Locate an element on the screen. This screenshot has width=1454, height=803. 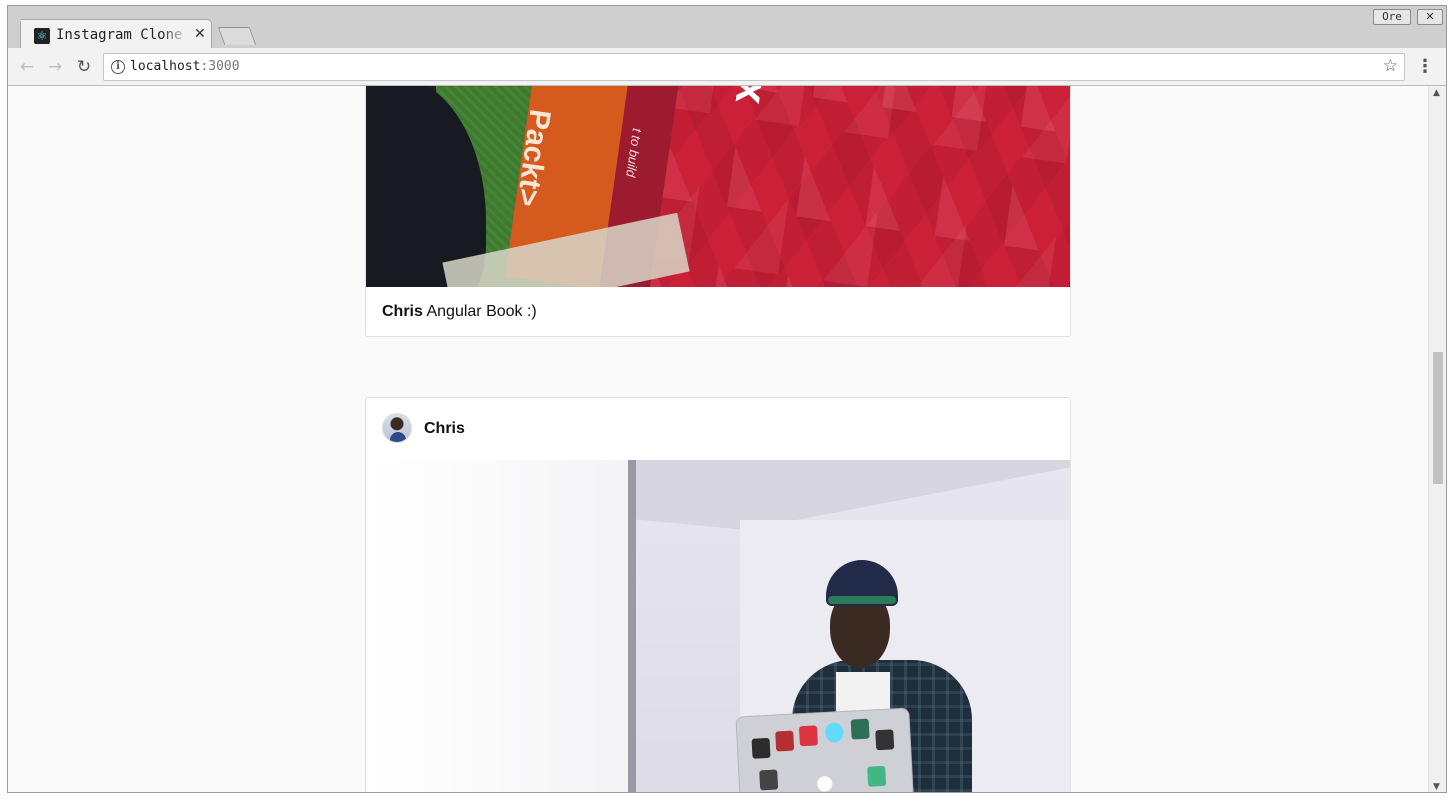
page-scrollbar: ▲ ▼ is located at coordinates (1437, 439).